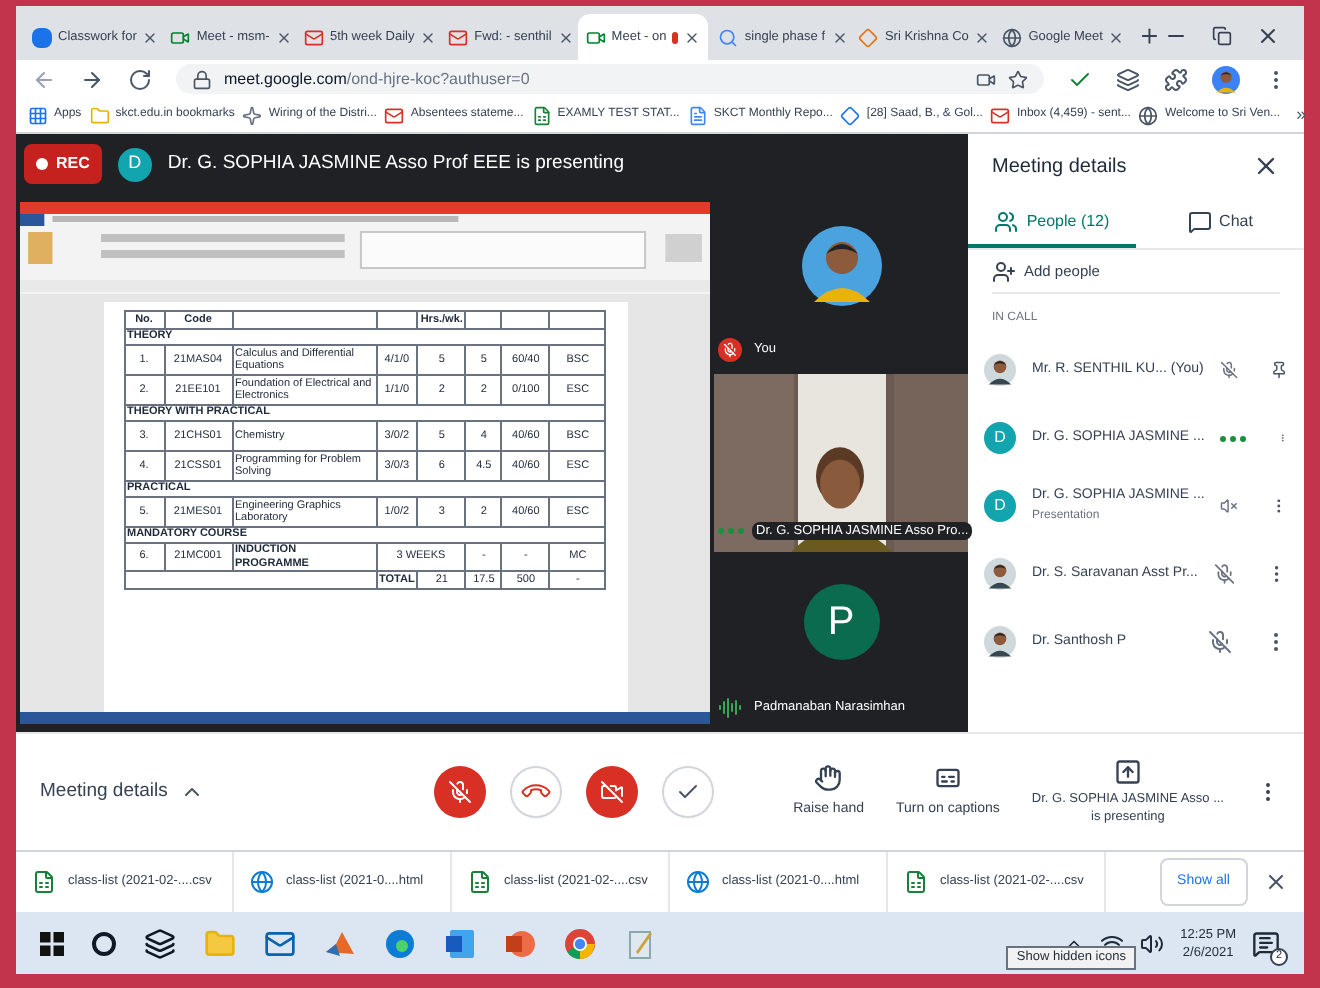  Describe the element at coordinates (395, 163) in the screenshot. I see `presenting-title: Dr. G. SOPHIA JASMINE Asso Prof EEE is presenting` at that location.